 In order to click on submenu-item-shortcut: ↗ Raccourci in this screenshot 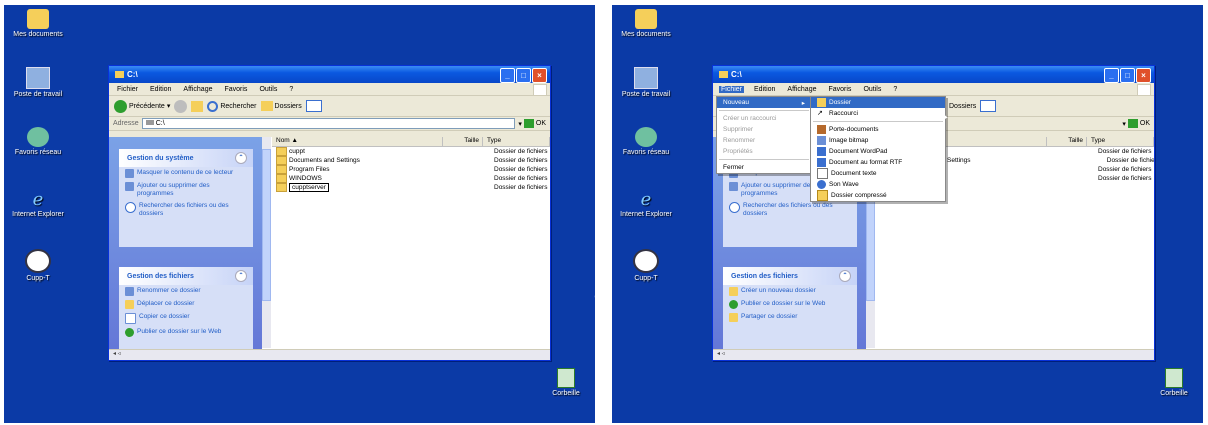, I will do `click(878, 113)`.